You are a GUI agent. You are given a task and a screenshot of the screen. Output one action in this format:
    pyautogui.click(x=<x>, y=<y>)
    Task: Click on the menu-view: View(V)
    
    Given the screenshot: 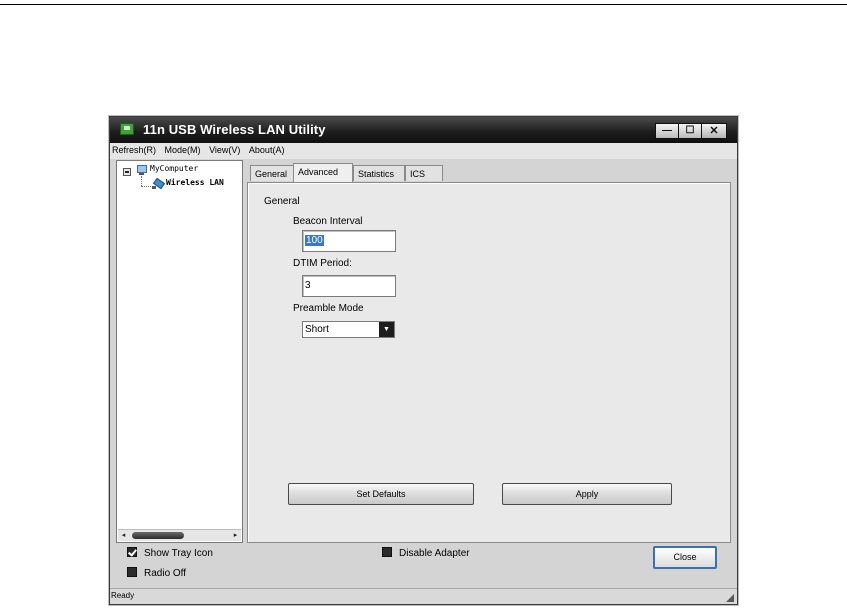 What is the action you would take?
    pyautogui.click(x=225, y=149)
    